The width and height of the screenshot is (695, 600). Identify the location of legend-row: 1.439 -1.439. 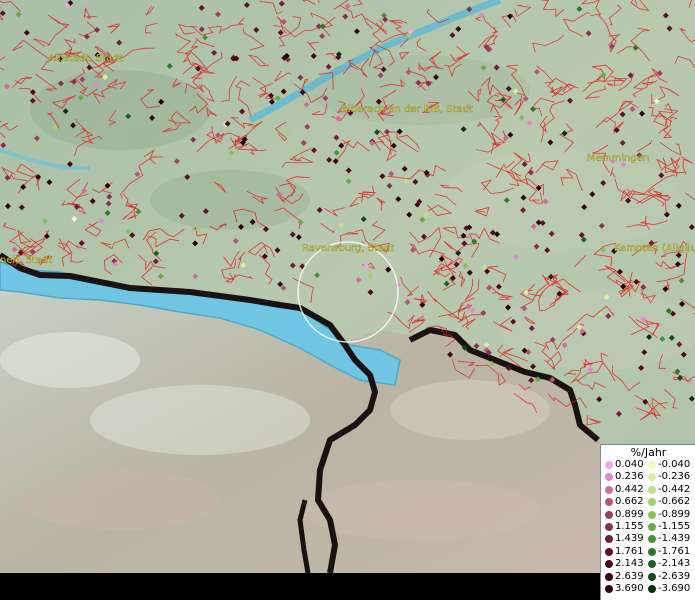
(648, 539).